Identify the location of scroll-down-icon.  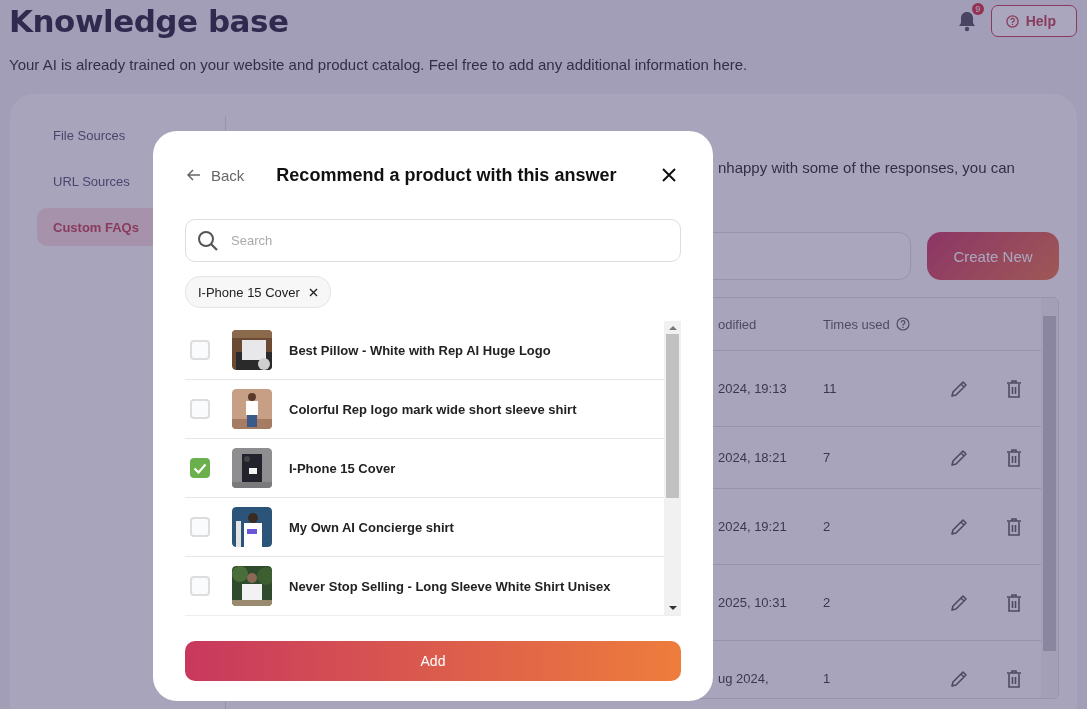
(672, 608).